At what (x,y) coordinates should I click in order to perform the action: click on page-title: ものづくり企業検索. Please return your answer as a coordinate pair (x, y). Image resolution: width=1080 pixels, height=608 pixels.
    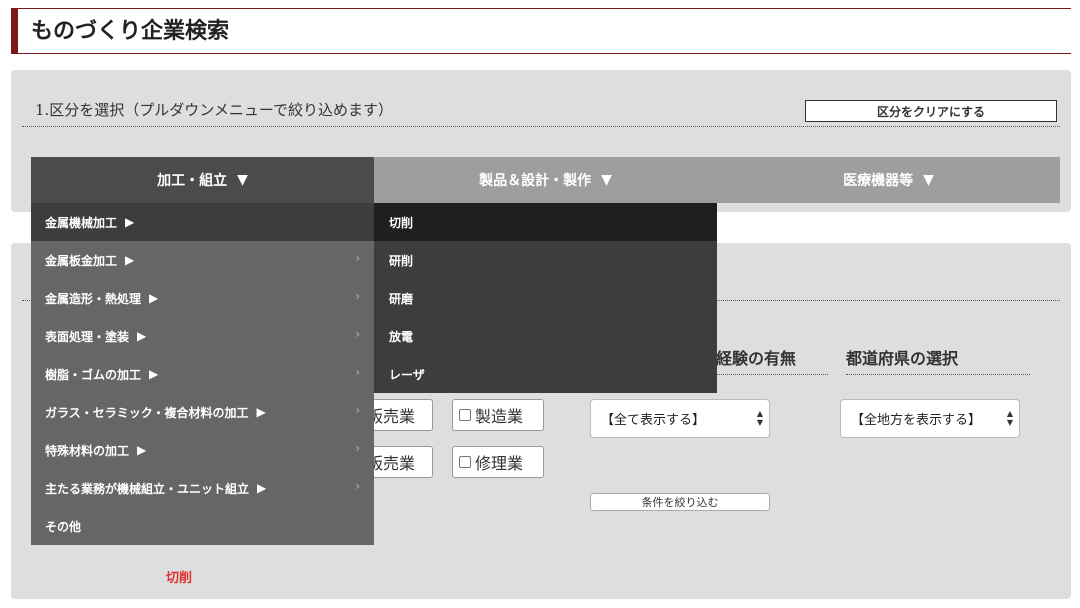
    Looking at the image, I should click on (130, 31).